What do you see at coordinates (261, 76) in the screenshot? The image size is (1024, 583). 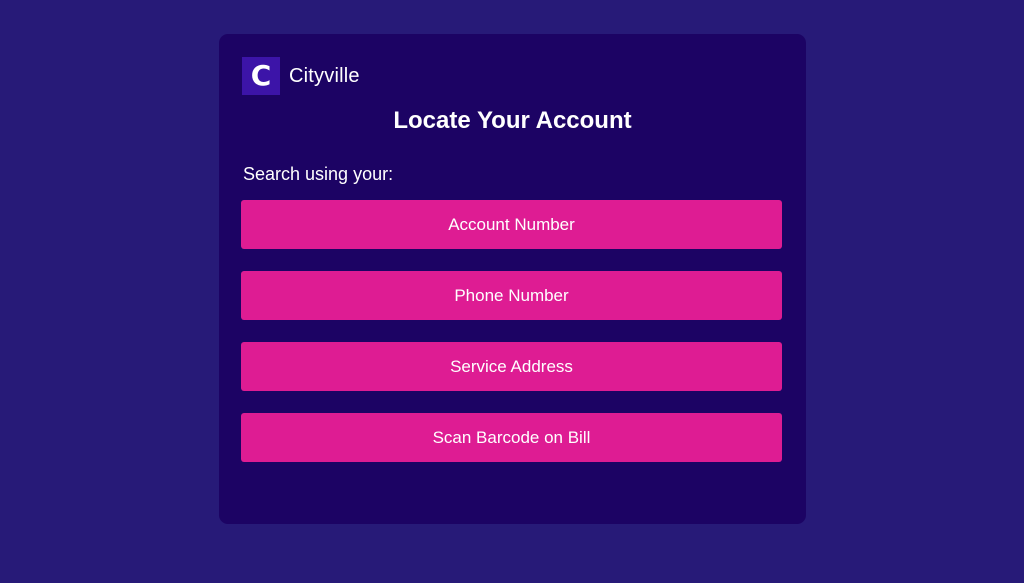 I see `cityville-logo-icon: C` at bounding box center [261, 76].